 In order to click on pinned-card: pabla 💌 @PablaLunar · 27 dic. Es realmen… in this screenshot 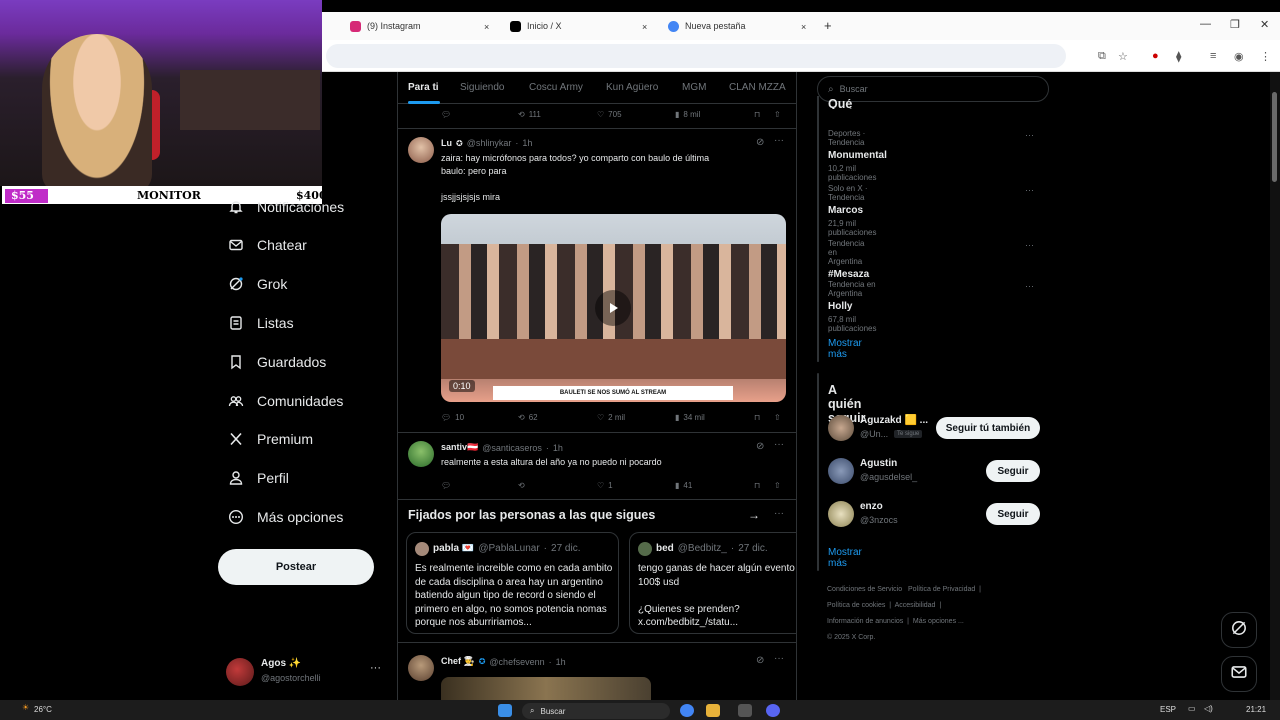, I will do `click(512, 583)`.